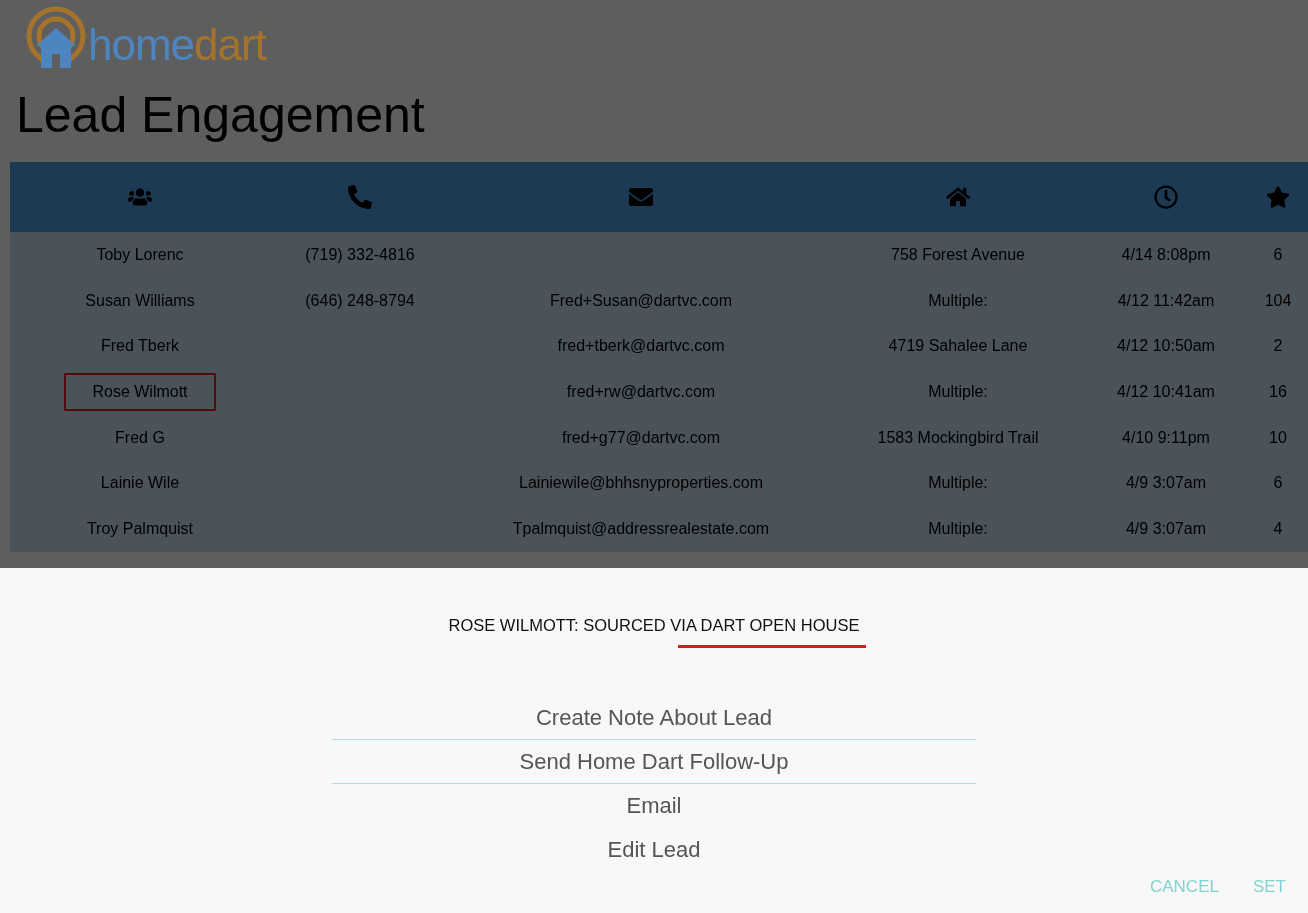  I want to click on table-cell: Rose Wilmott, so click(140, 391).